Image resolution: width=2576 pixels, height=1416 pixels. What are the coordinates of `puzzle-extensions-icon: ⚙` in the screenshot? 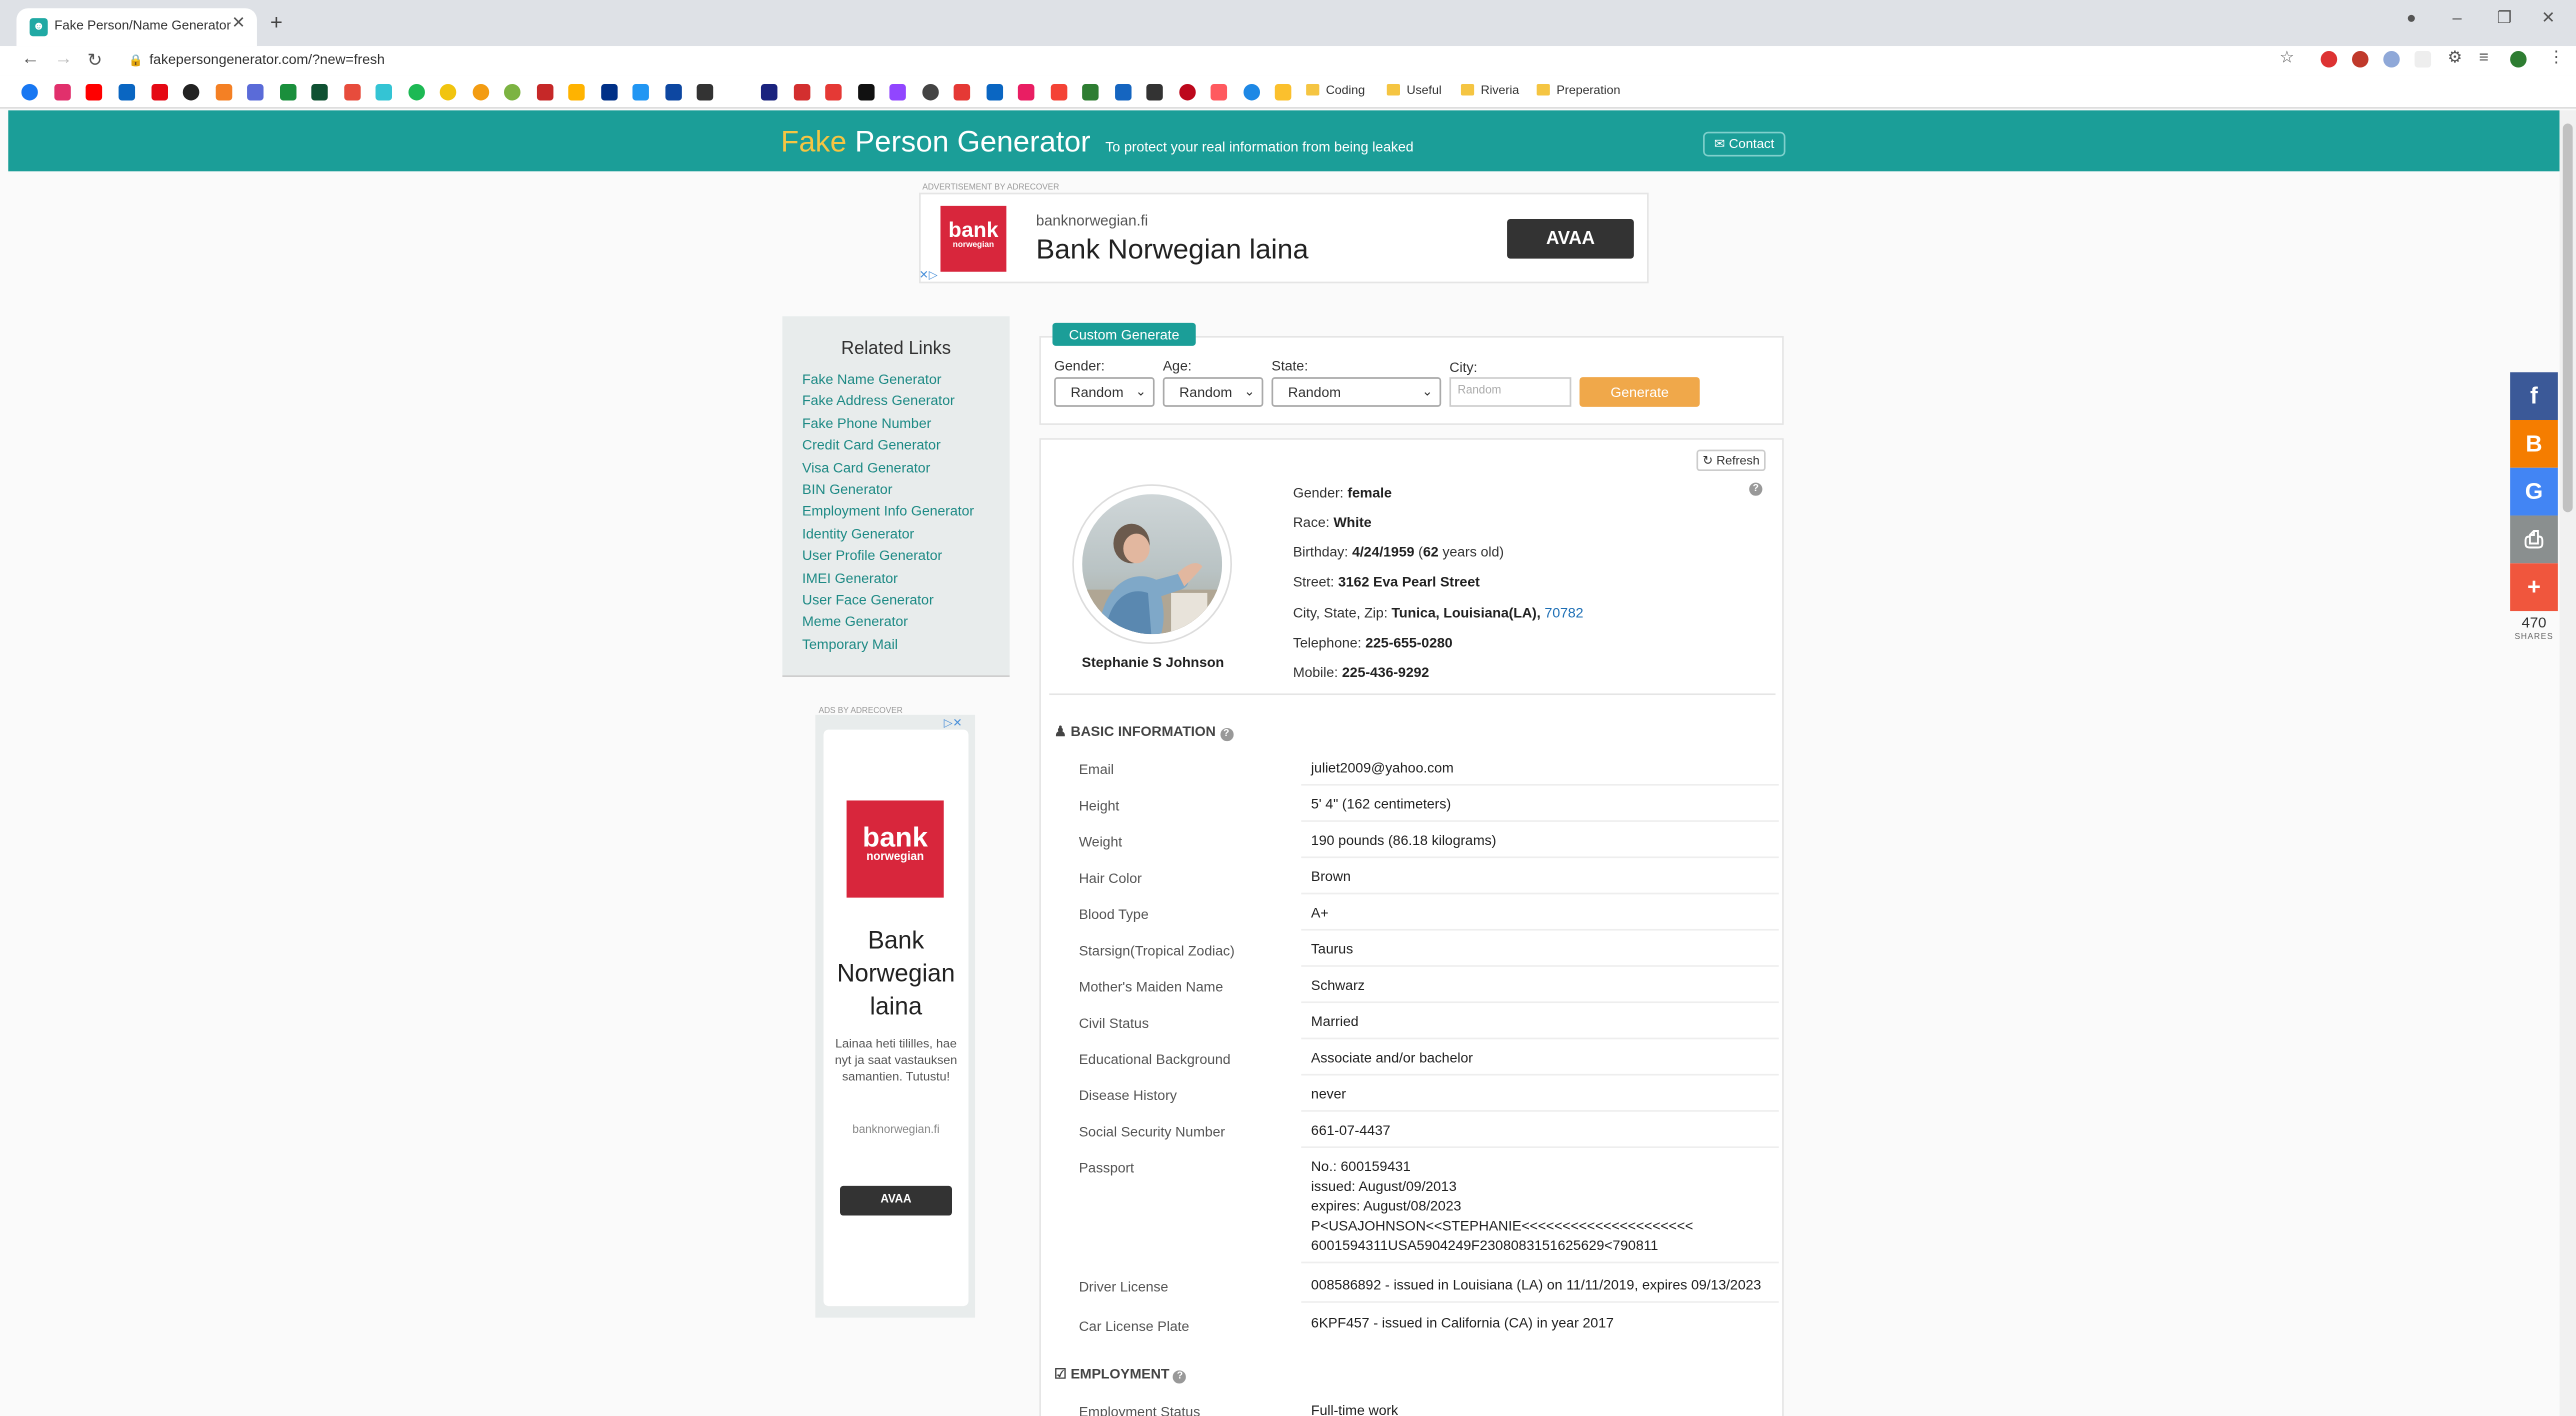 It's located at (2455, 58).